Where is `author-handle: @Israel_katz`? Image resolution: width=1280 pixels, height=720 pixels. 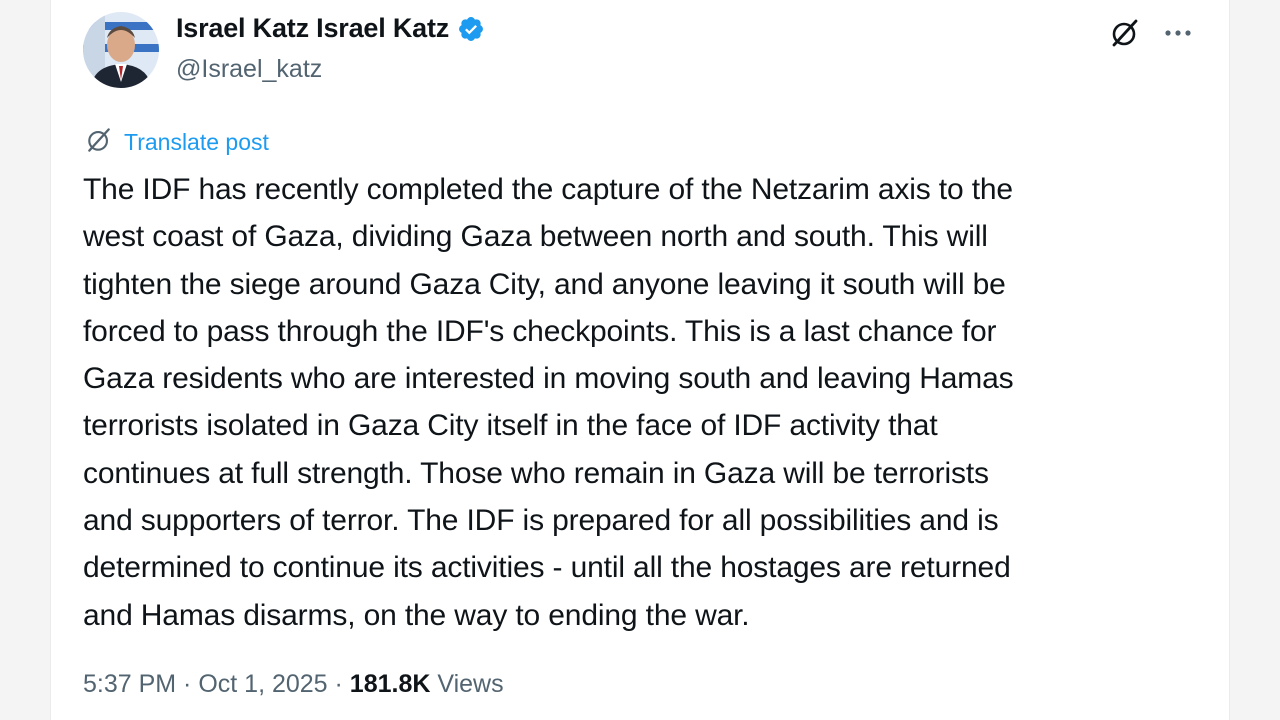
author-handle: @Israel_katz is located at coordinates (249, 69).